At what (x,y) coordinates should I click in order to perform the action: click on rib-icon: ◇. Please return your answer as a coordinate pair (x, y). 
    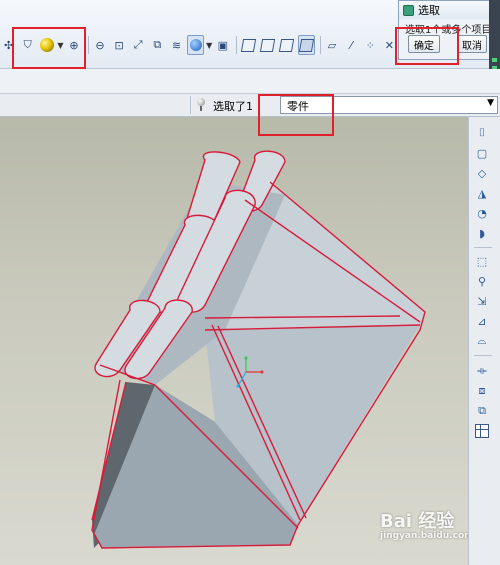
    Looking at the image, I should click on (482, 173).